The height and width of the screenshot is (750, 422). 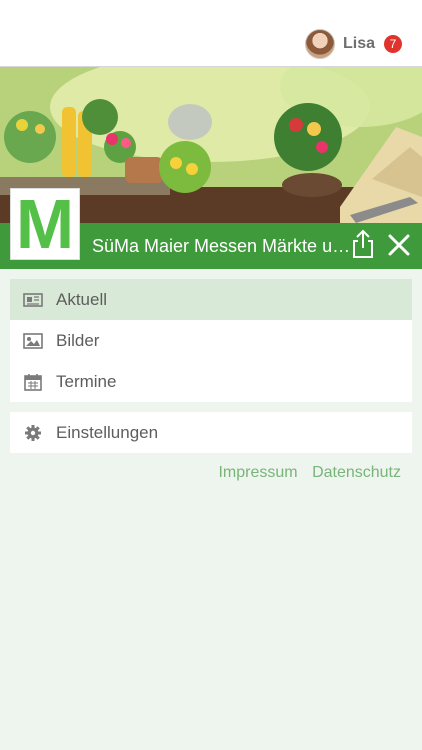 I want to click on menu-item-label: Bilder, so click(x=78, y=340).